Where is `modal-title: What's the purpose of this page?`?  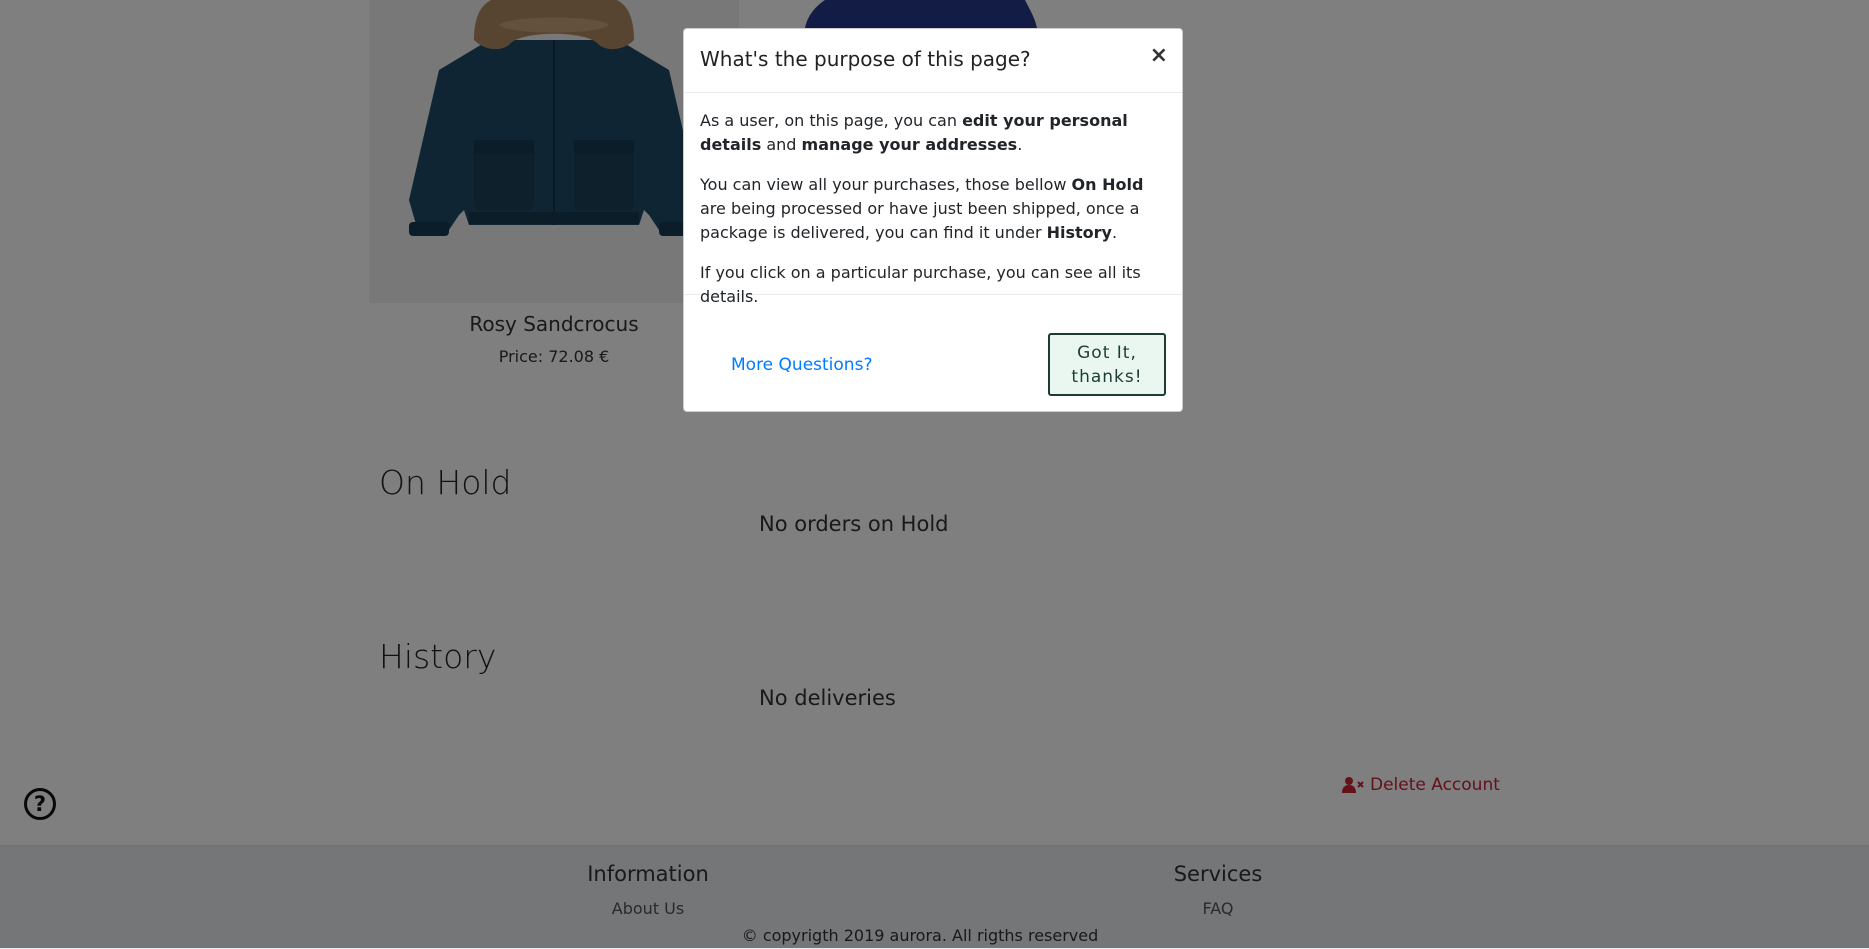 modal-title: What's the purpose of this page? is located at coordinates (865, 59).